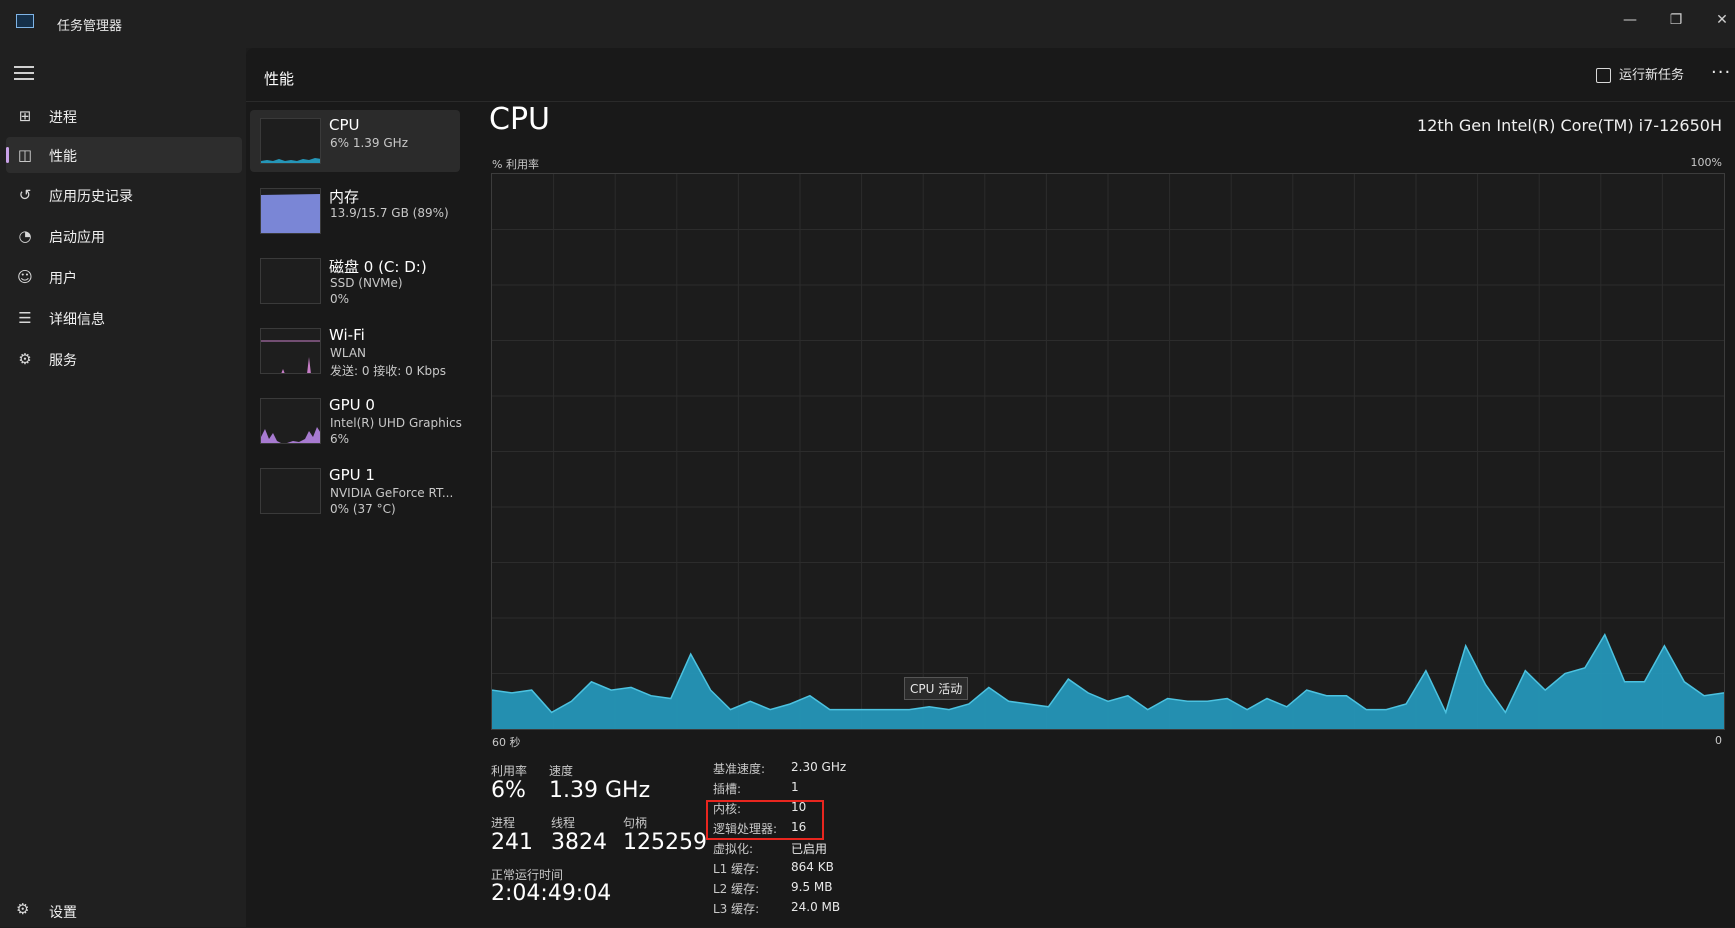 The width and height of the screenshot is (1735, 928). Describe the element at coordinates (344, 197) in the screenshot. I see `device-name: 内存` at that location.